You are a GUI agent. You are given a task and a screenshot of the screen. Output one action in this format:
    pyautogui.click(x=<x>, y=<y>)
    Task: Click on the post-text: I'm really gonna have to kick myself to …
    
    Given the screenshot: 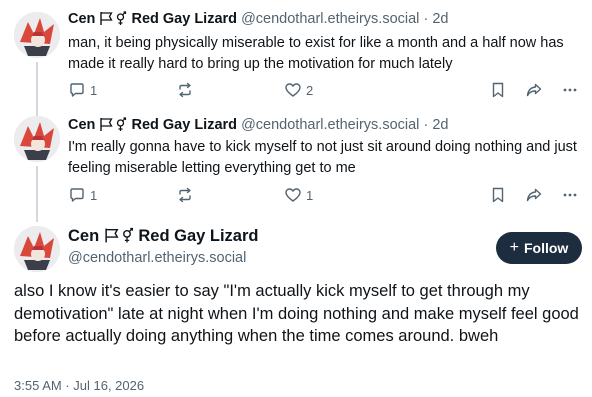 What is the action you would take?
    pyautogui.click(x=322, y=157)
    